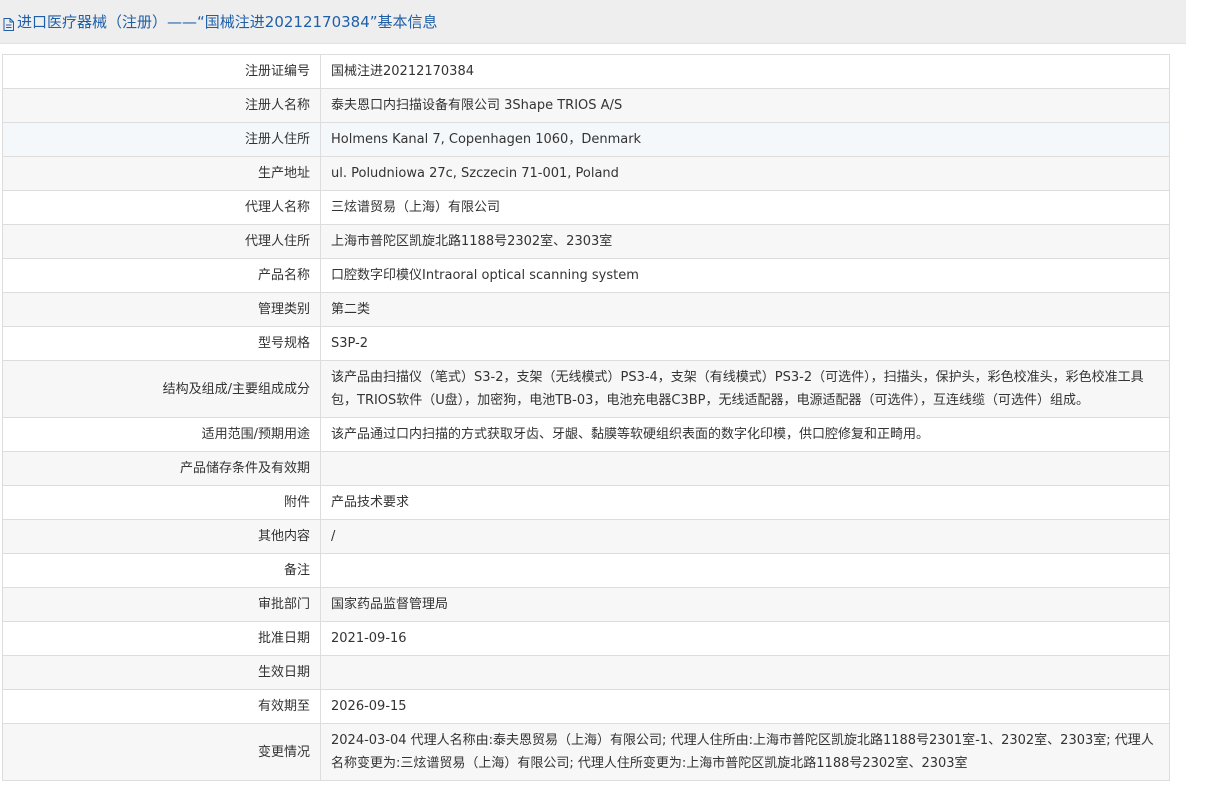  I want to click on row-model-spec: 型号规格 S3P-2, so click(586, 343).